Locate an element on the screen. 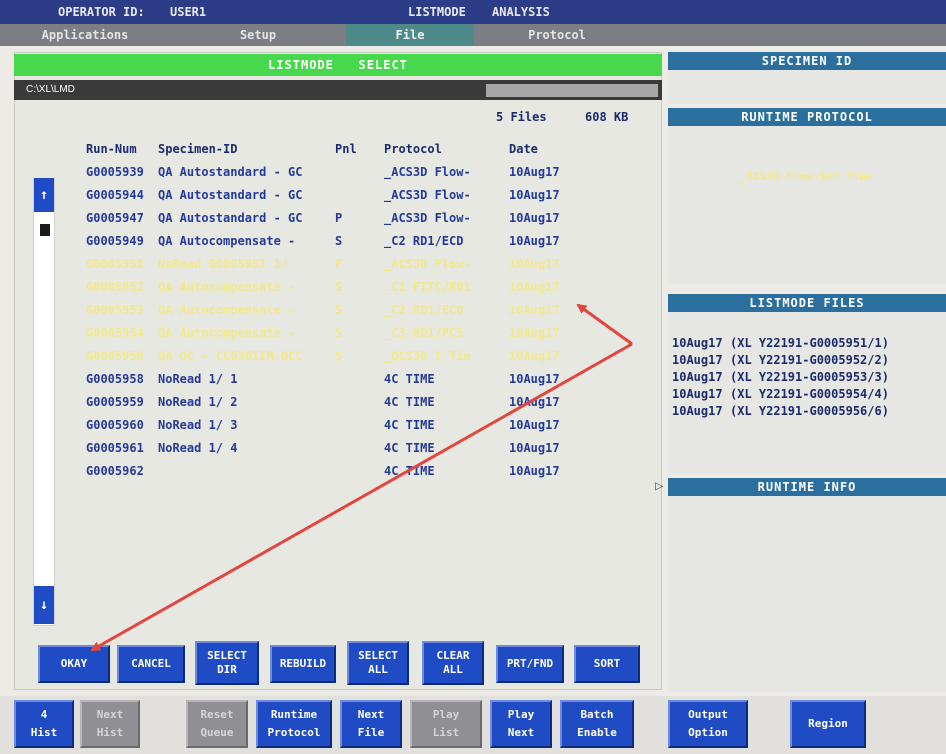 The height and width of the screenshot is (754, 946). clear-all-label-2: ALL is located at coordinates (453, 669).